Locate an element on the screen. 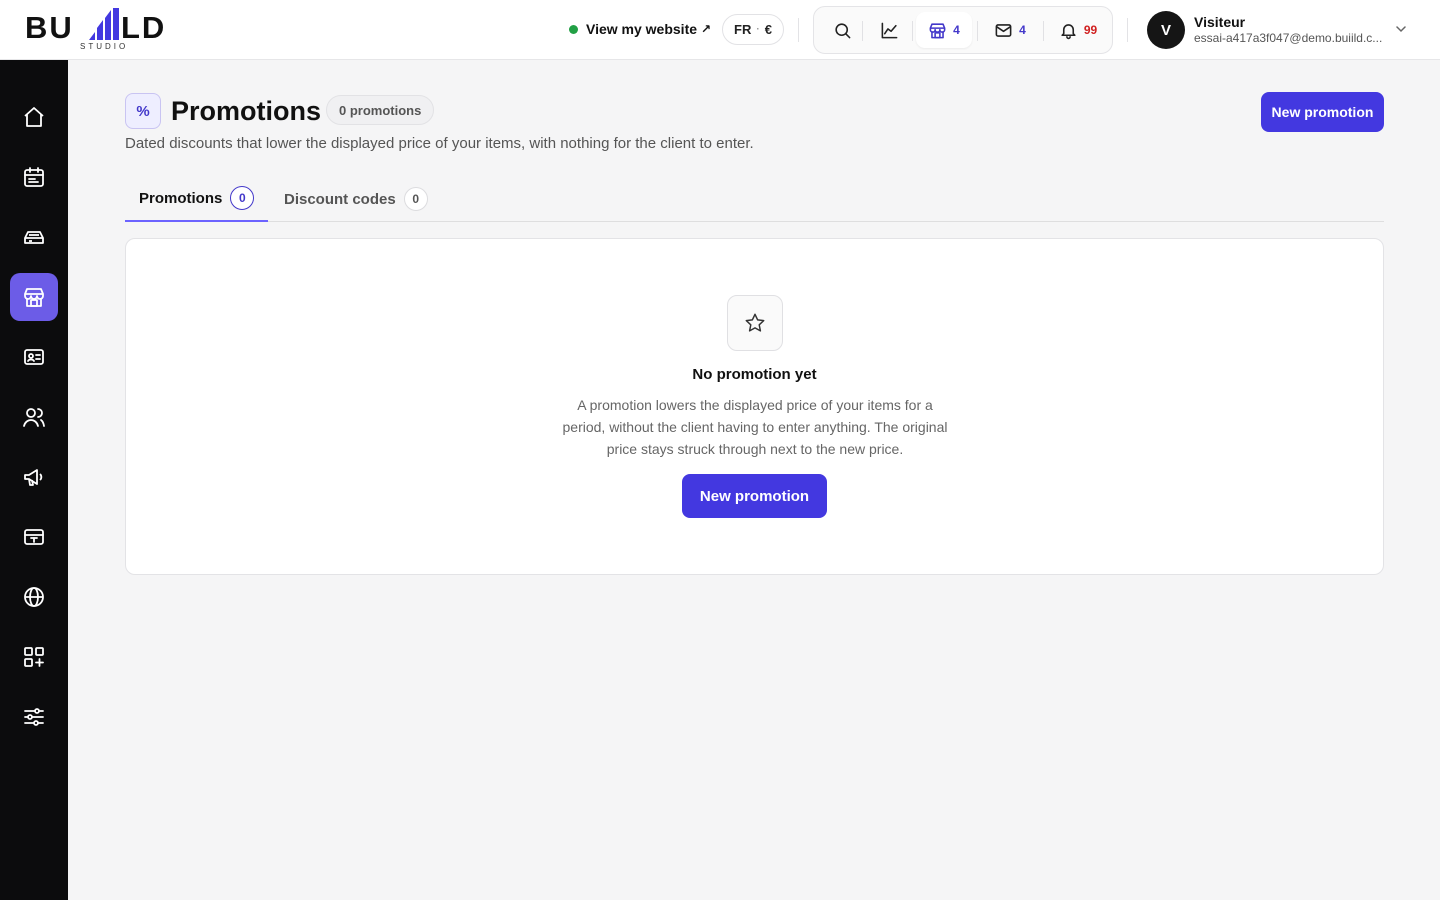 Image resolution: width=1440 pixels, height=900 pixels. locale-currency: € is located at coordinates (768, 29).